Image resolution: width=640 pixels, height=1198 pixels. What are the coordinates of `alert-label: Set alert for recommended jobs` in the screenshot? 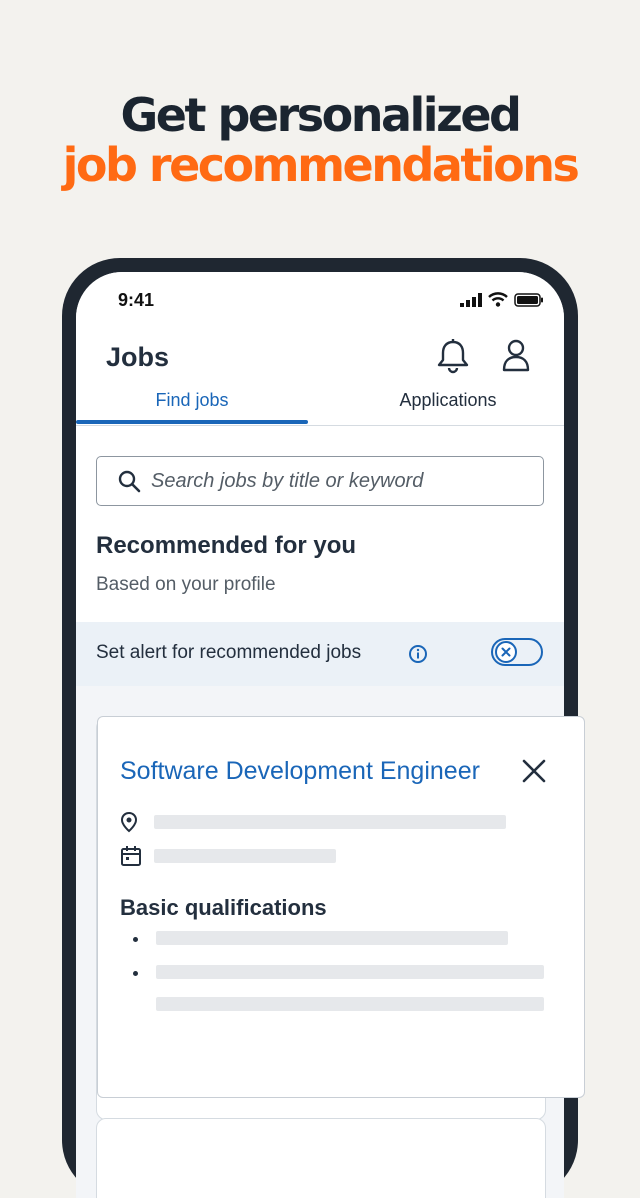 It's located at (229, 652).